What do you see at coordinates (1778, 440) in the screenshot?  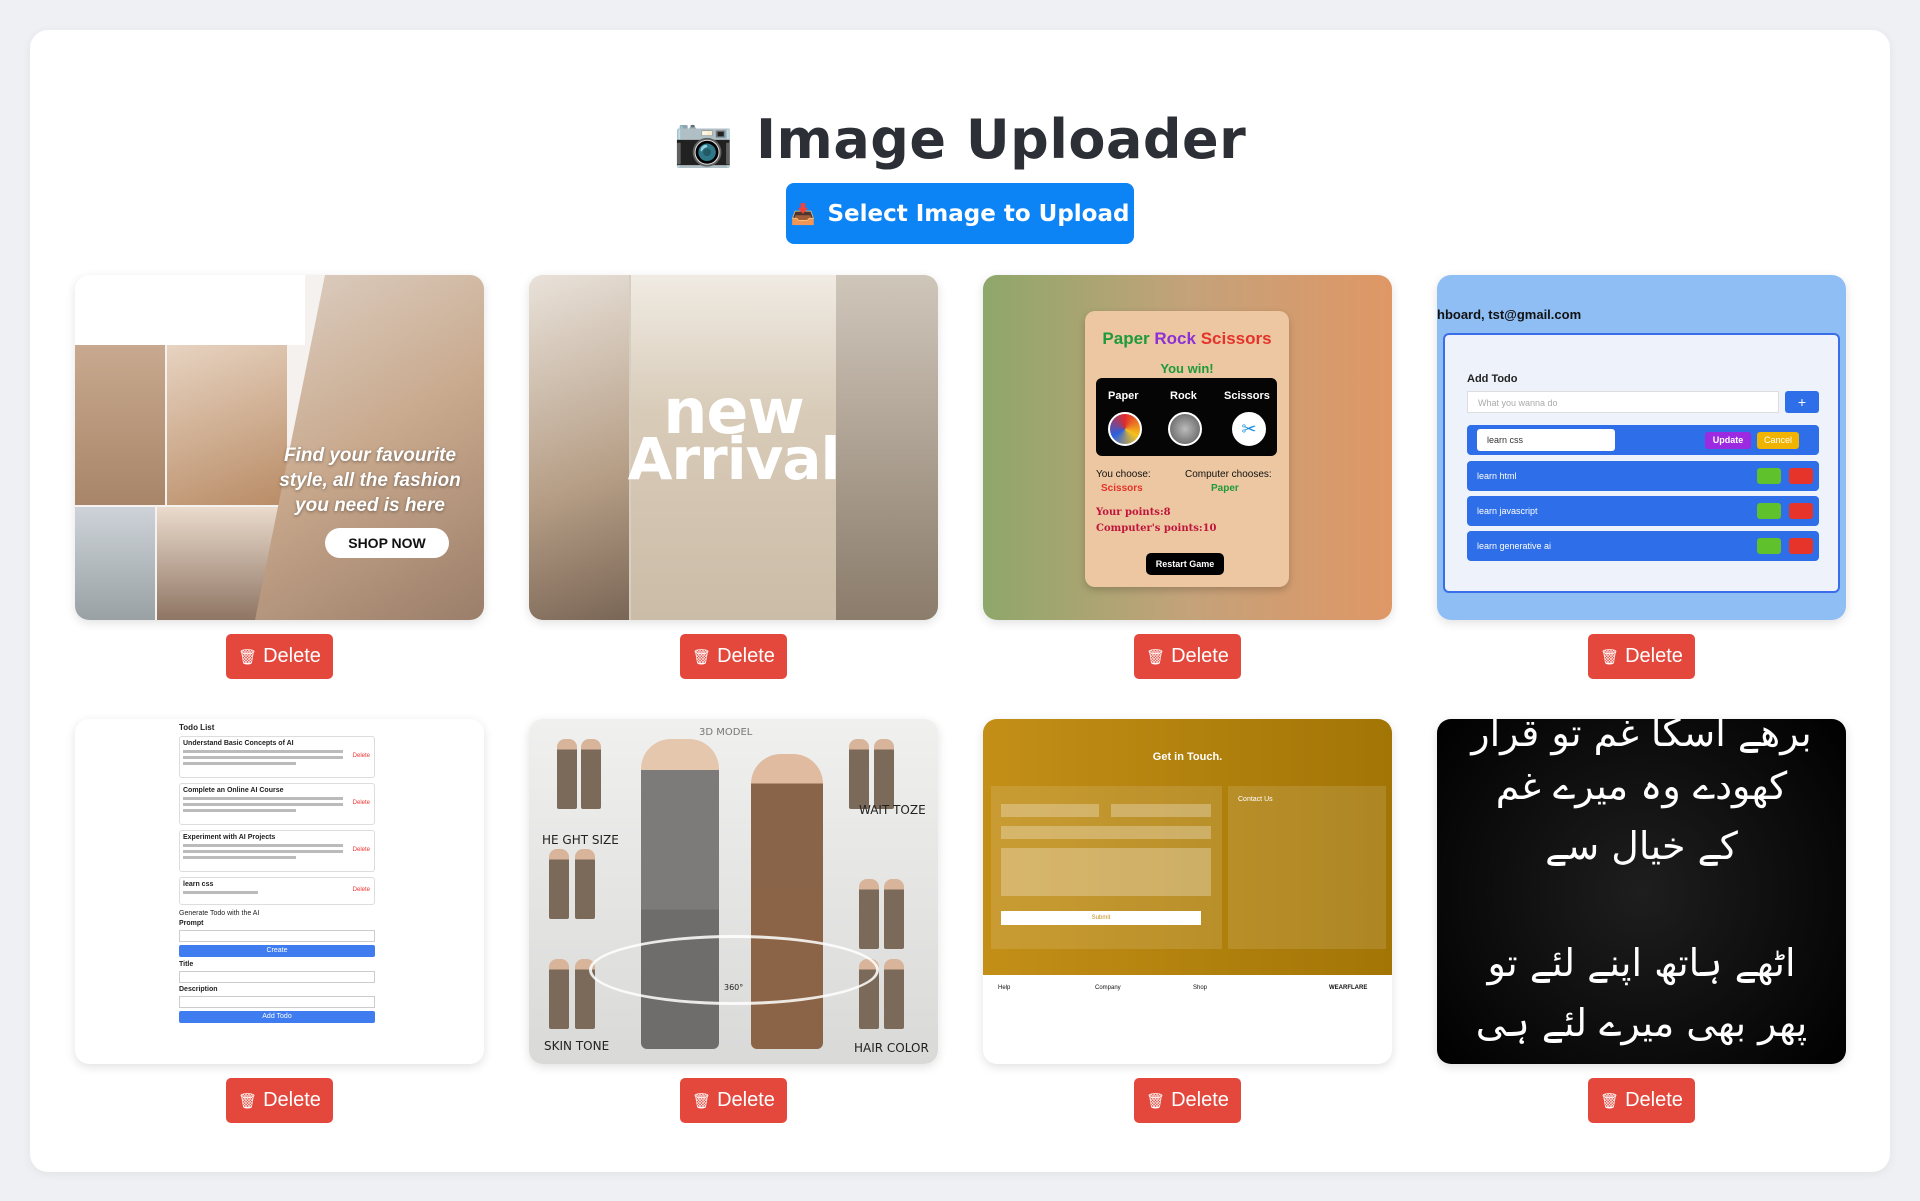 I see `image-text: Cancel` at bounding box center [1778, 440].